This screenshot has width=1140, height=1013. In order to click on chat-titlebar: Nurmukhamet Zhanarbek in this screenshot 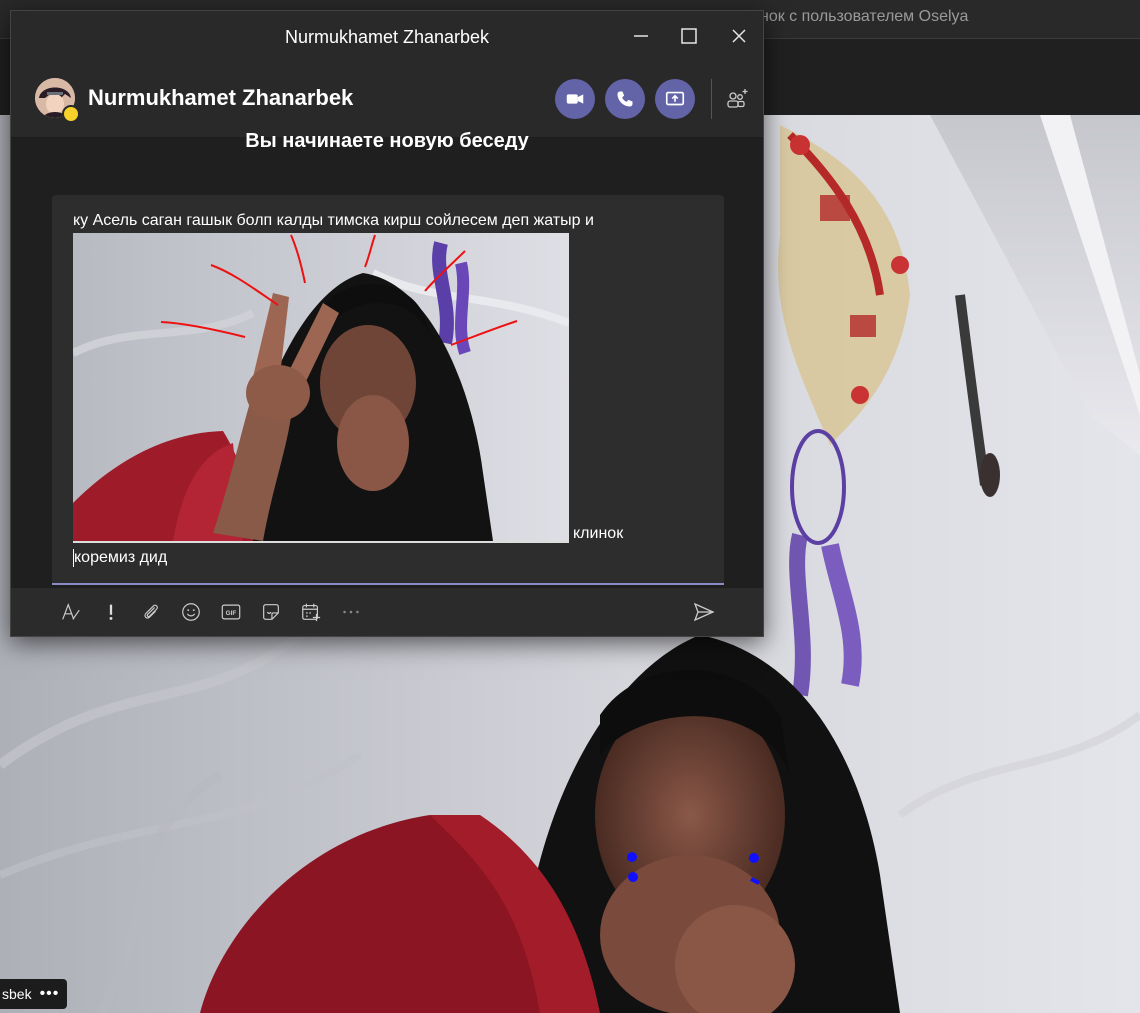, I will do `click(387, 36)`.